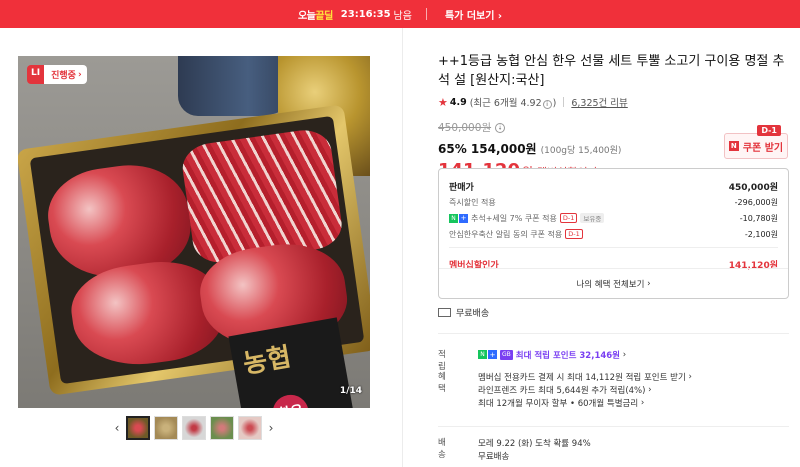 This screenshot has height=467, width=800. What do you see at coordinates (444, 312) in the screenshot?
I see `truck-icon` at bounding box center [444, 312].